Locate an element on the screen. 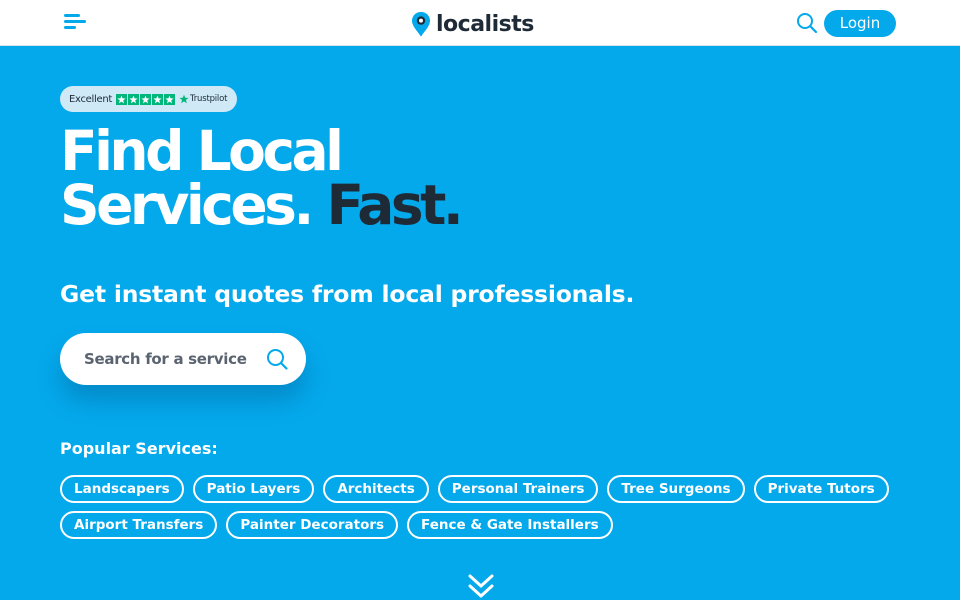  service-chip-architects: Architects is located at coordinates (376, 489).